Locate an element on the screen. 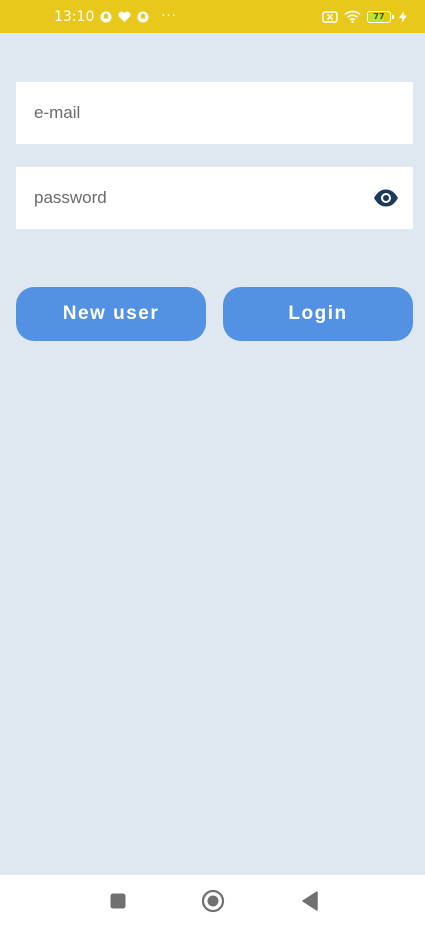  home-circle-icon is located at coordinates (213, 901).